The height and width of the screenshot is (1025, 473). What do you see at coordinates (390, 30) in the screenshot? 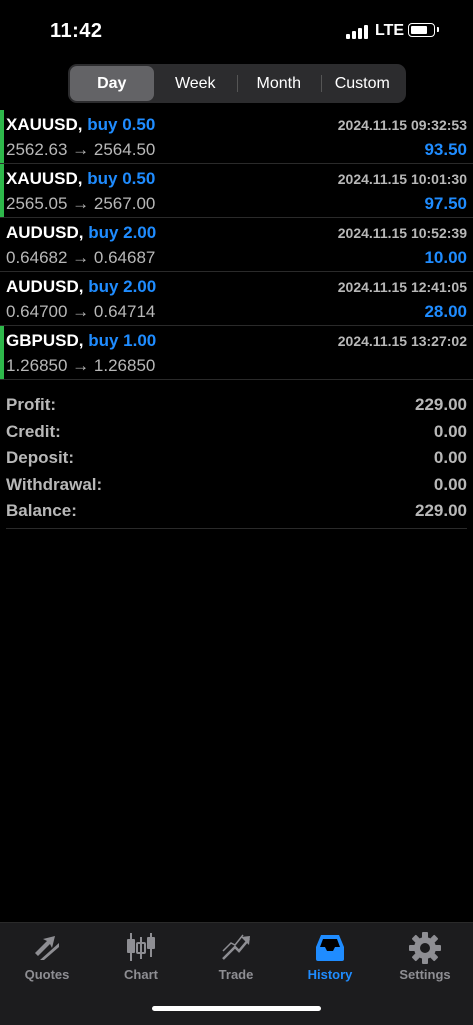
I see `network-type: LTE` at bounding box center [390, 30].